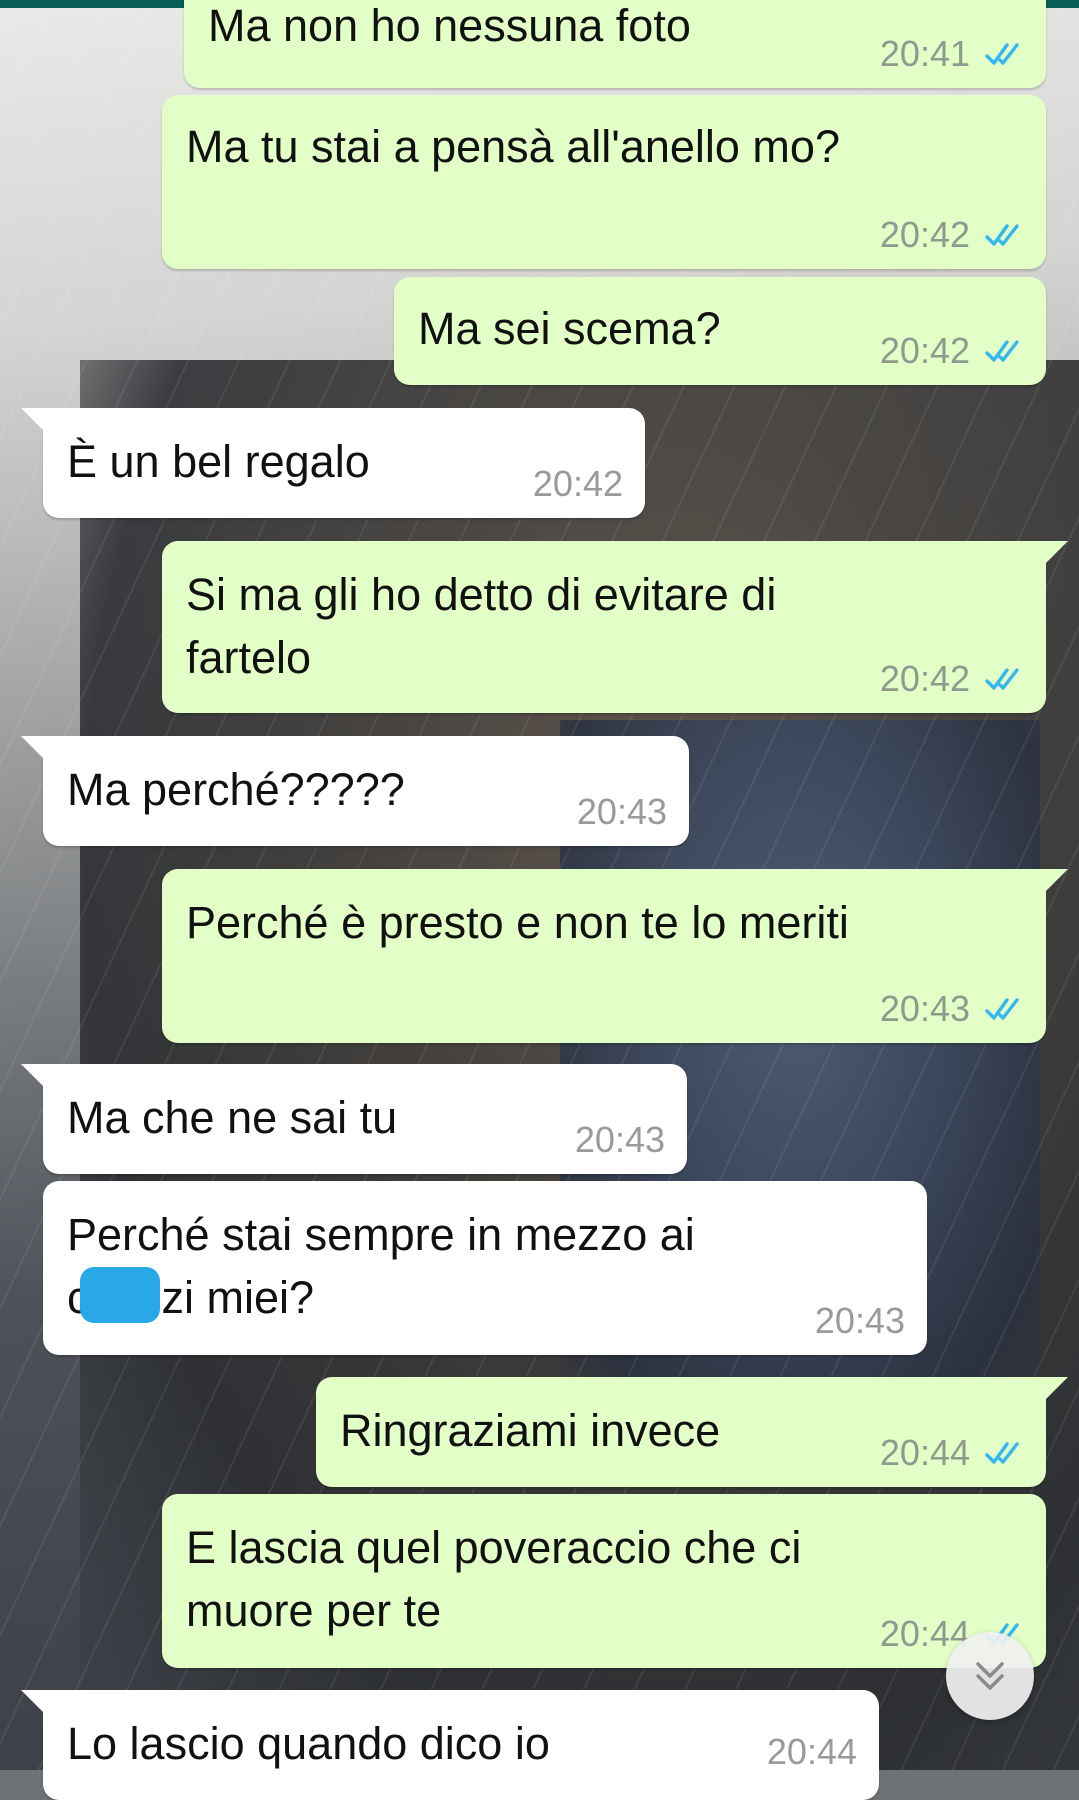 Image resolution: width=1079 pixels, height=1800 pixels. What do you see at coordinates (924, 53) in the screenshot?
I see `message-time: 20:41` at bounding box center [924, 53].